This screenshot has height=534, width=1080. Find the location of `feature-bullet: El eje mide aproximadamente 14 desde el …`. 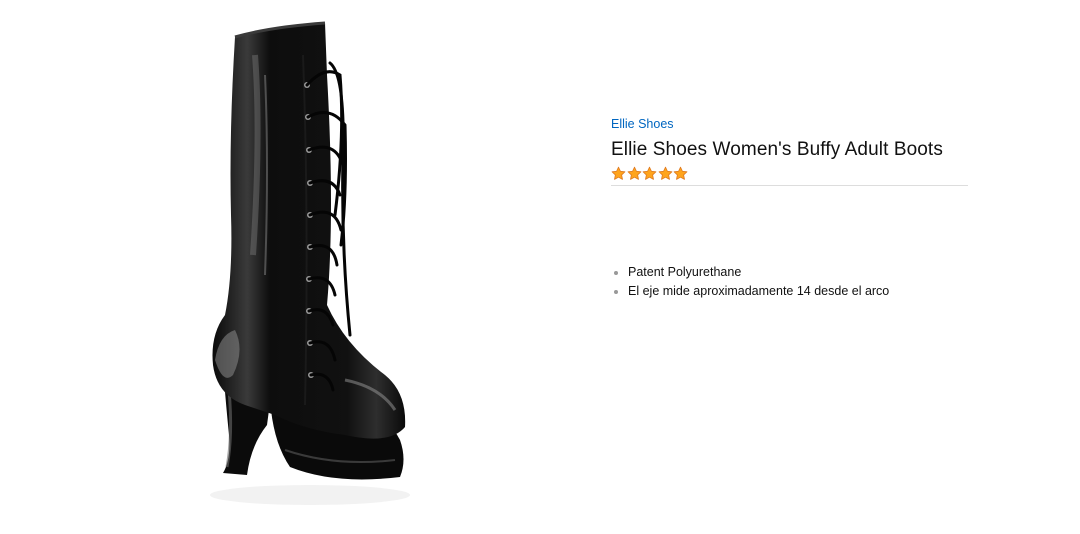

feature-bullet: El eje mide aproximadamente 14 desde el … is located at coordinates (789, 291).